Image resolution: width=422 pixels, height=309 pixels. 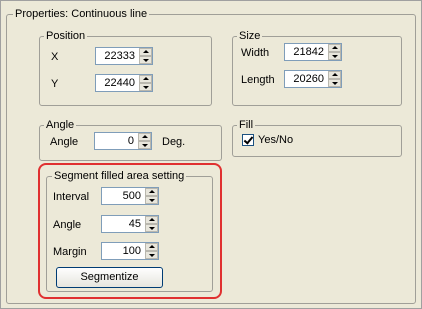 I want to click on size-length-spin-buttons, so click(x=334, y=79).